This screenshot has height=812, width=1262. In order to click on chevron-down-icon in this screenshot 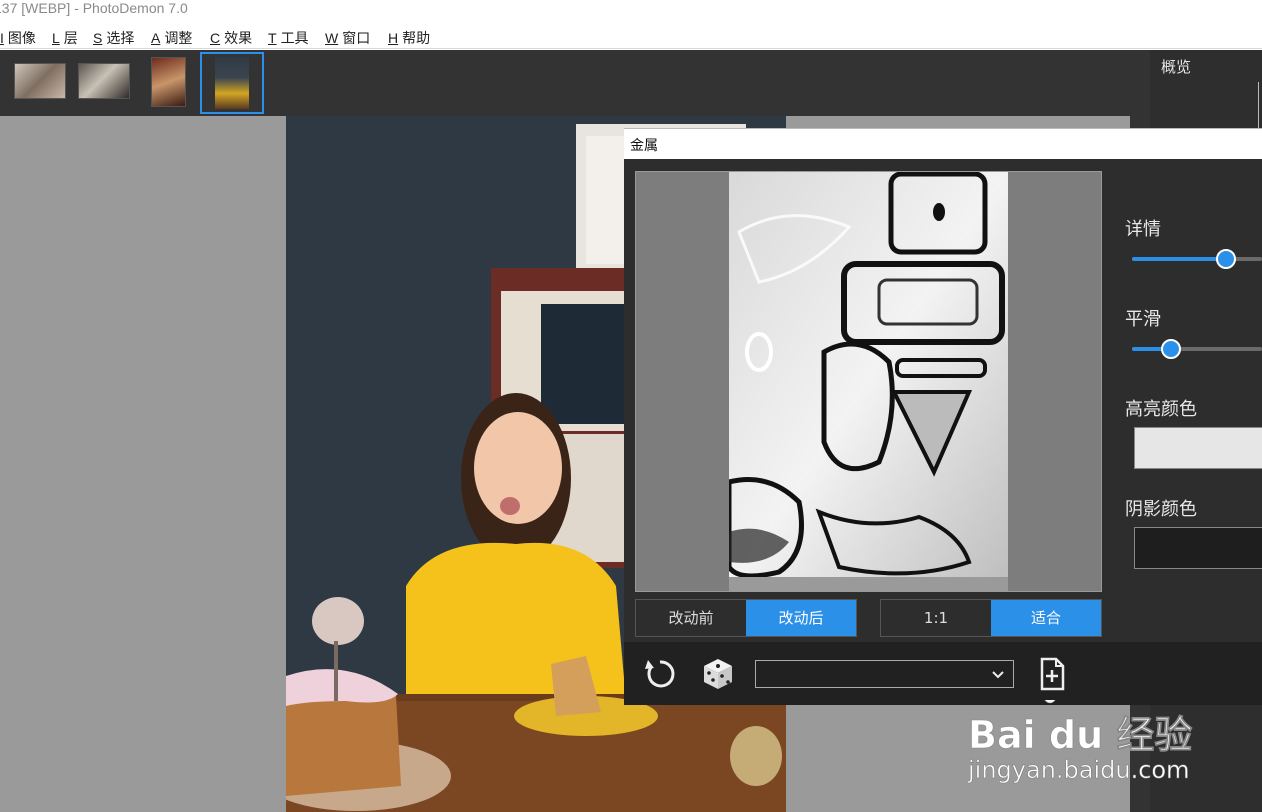, I will do `click(998, 675)`.